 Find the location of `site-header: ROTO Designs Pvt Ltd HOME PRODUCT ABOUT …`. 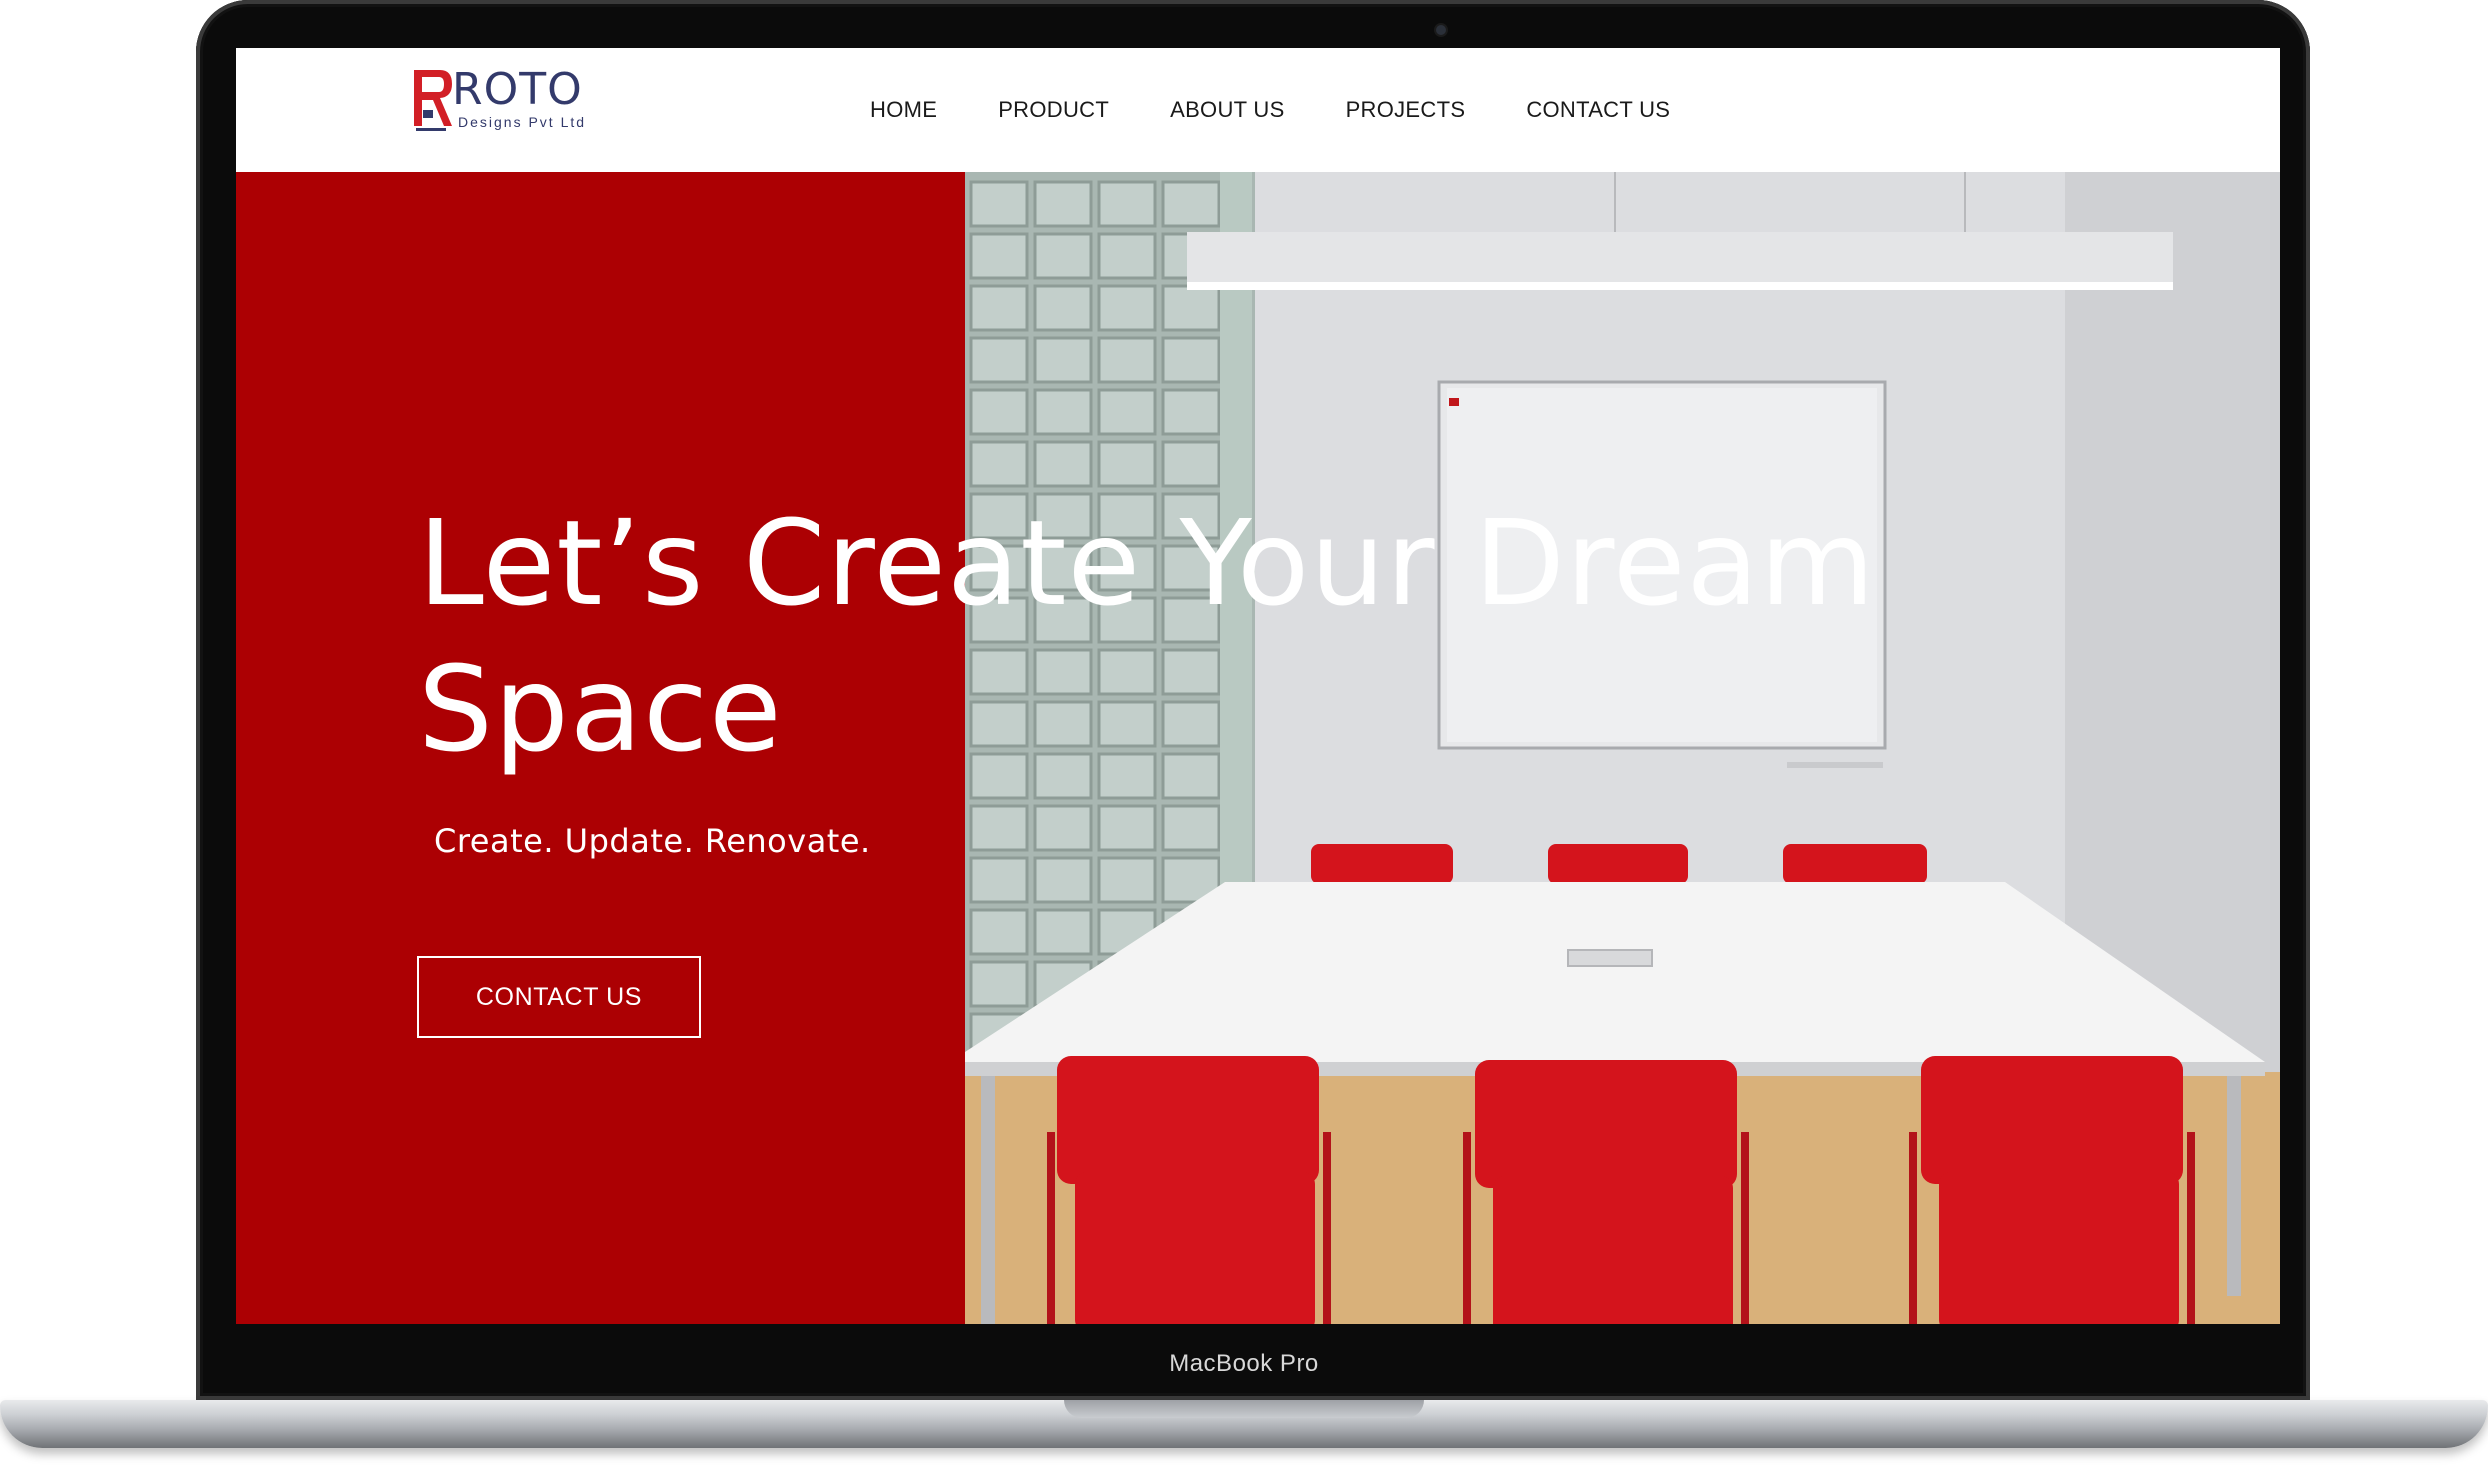

site-header: ROTO Designs Pvt Ltd HOME PRODUCT ABOUT … is located at coordinates (1258, 110).